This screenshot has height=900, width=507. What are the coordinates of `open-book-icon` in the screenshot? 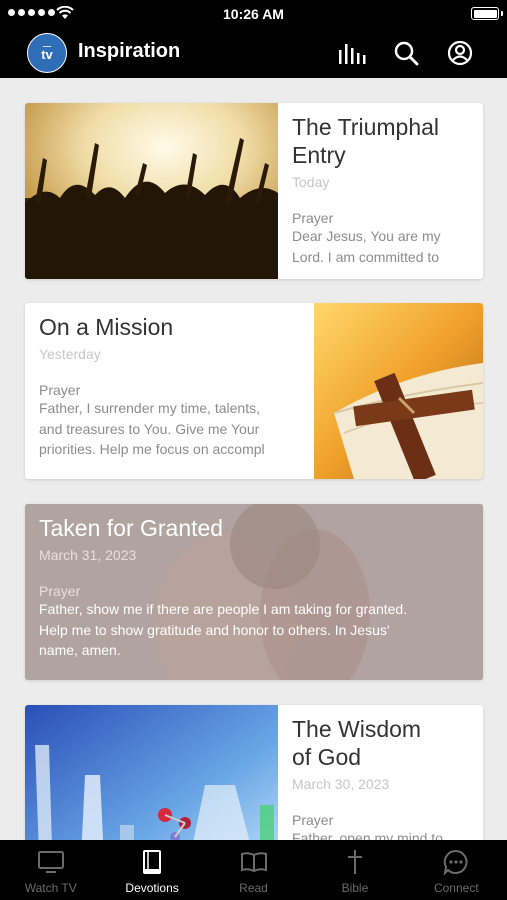 It's located at (254, 862).